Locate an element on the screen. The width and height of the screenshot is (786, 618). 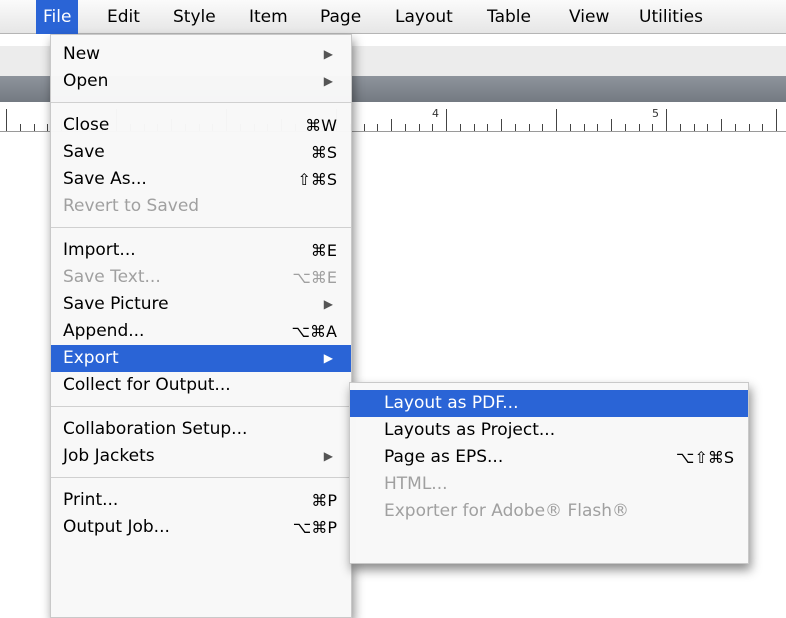
menu-utilities: Utilities is located at coordinates (671, 17).